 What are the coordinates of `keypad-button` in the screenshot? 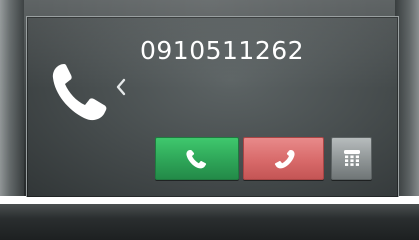 It's located at (351, 158).